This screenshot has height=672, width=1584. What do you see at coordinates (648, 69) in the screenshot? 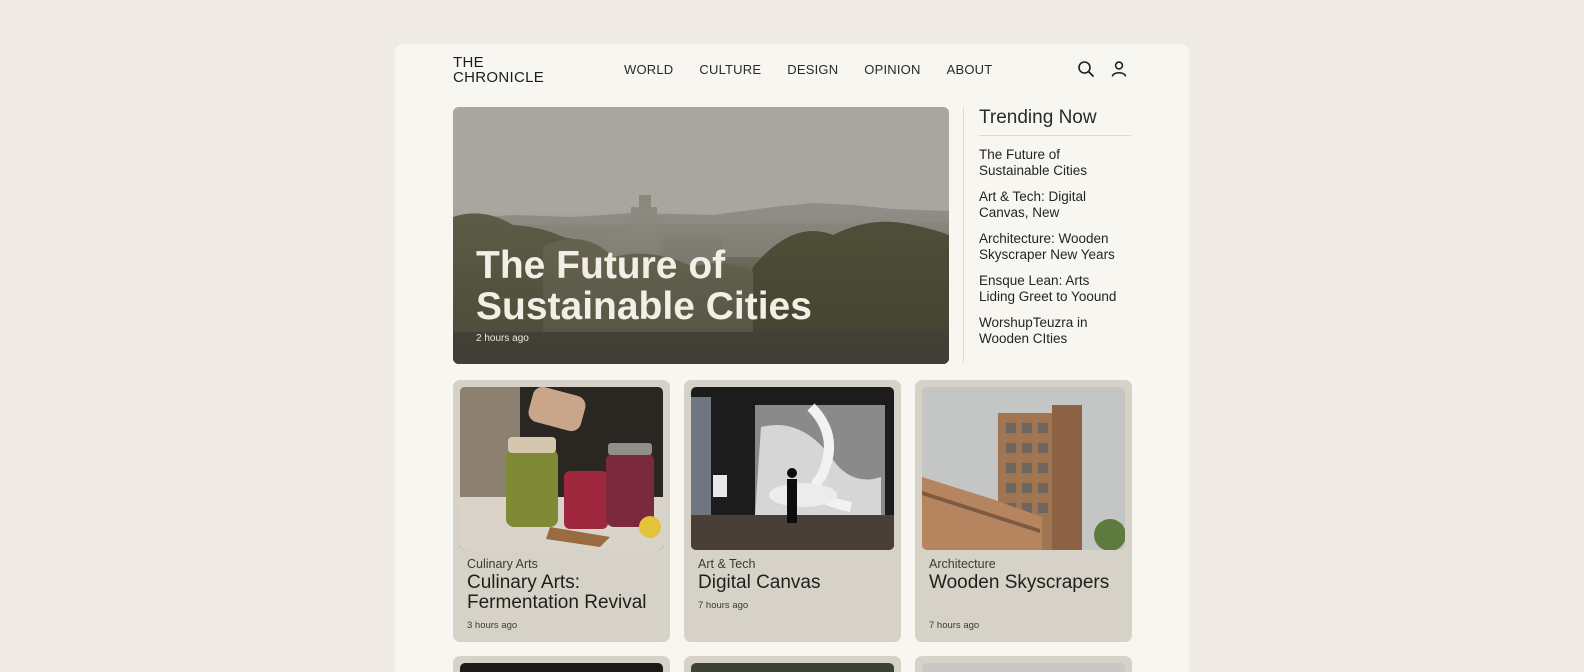
I see `nav-world: WORLD` at bounding box center [648, 69].